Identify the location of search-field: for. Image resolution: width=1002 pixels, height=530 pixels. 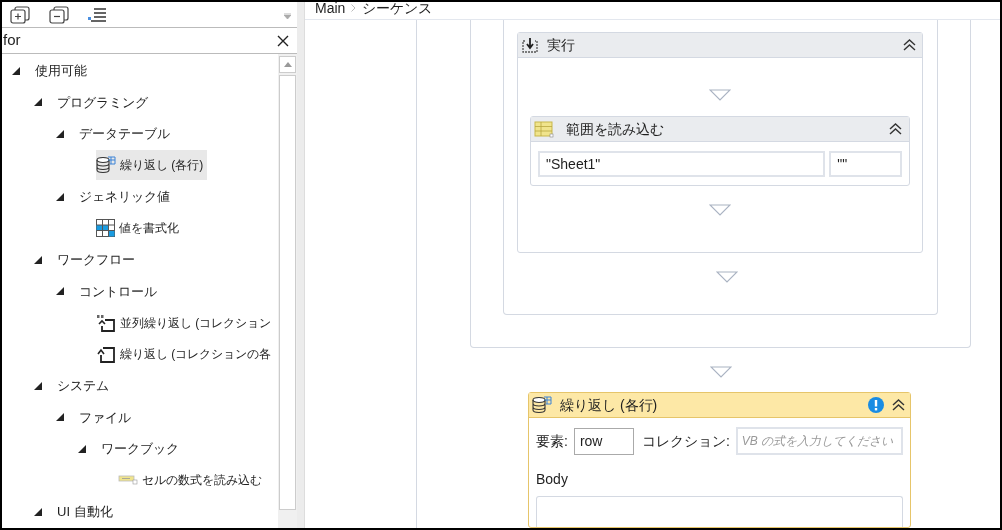
(149, 40).